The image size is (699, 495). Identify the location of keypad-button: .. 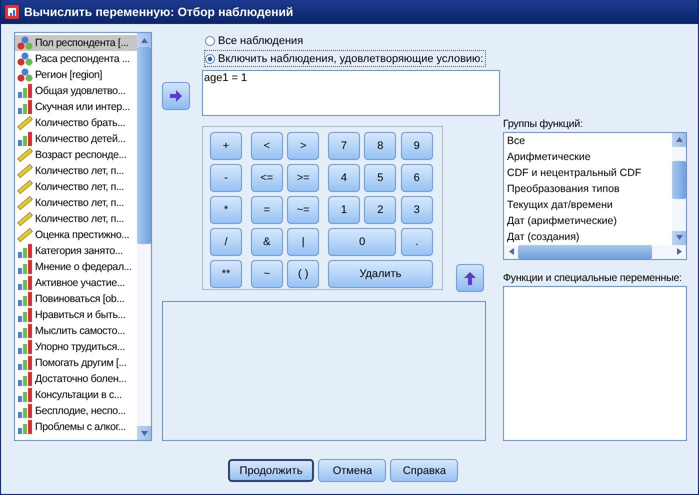
(416, 242).